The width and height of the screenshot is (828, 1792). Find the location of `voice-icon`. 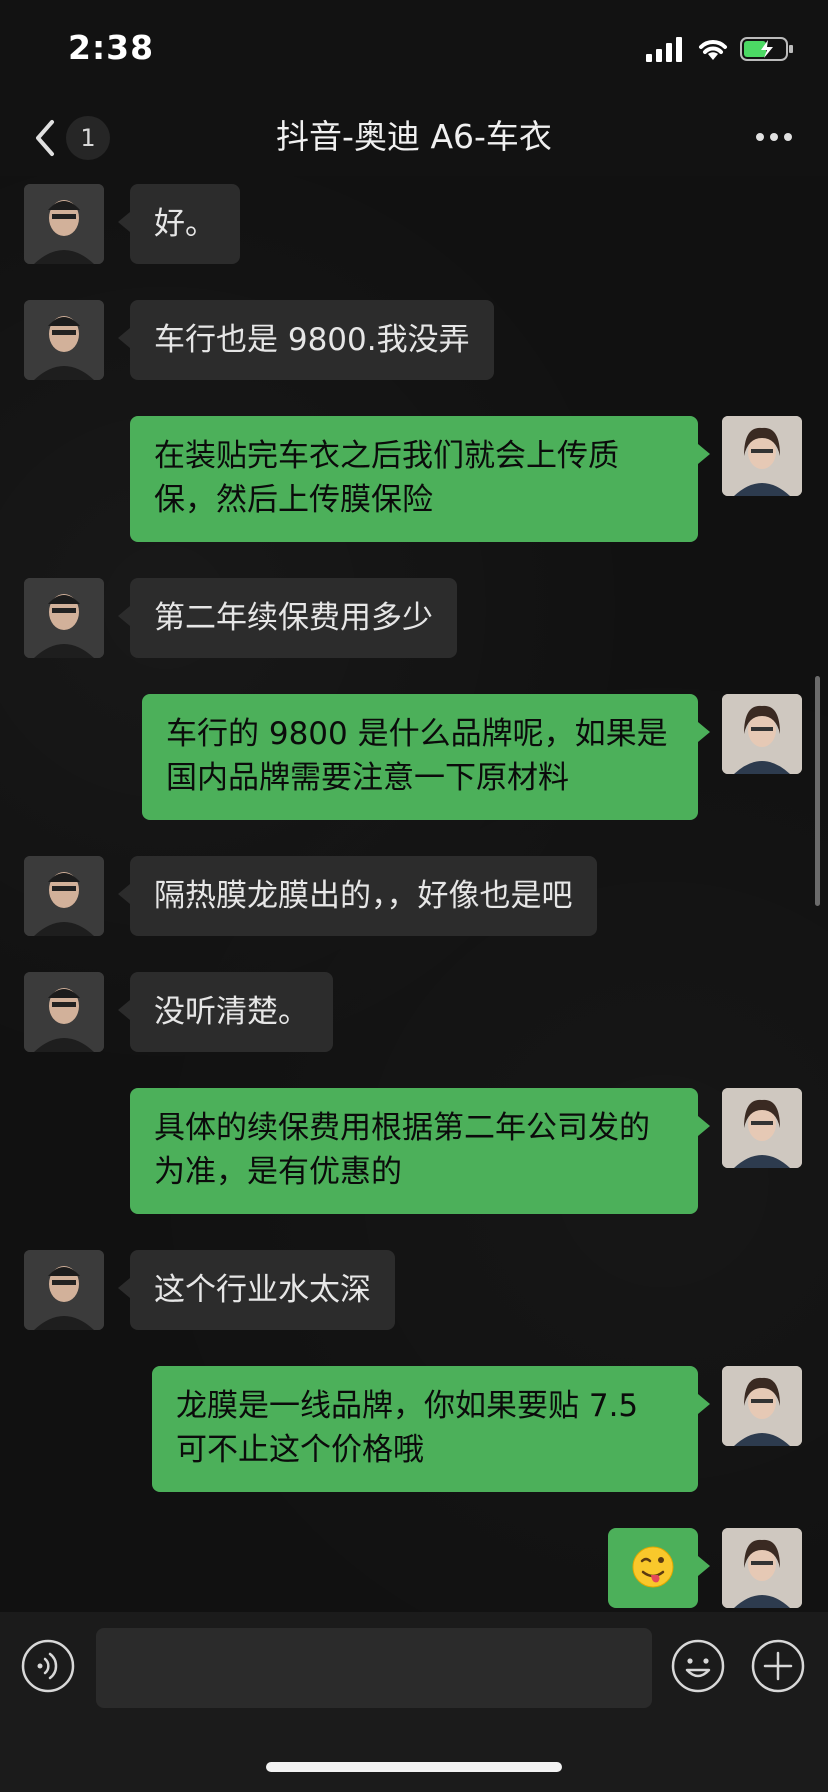

voice-icon is located at coordinates (48, 1666).